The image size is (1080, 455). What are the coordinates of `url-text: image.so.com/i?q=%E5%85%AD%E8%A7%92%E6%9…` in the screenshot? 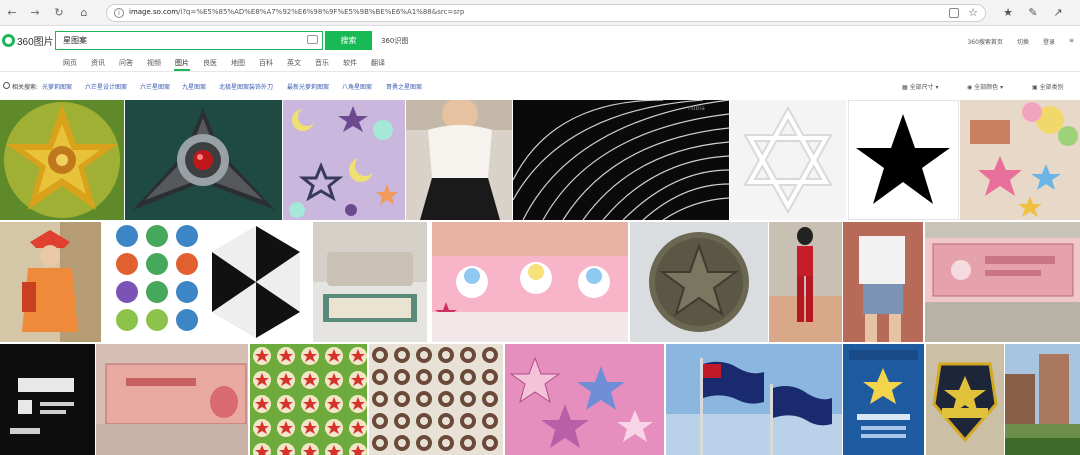 It's located at (296, 12).